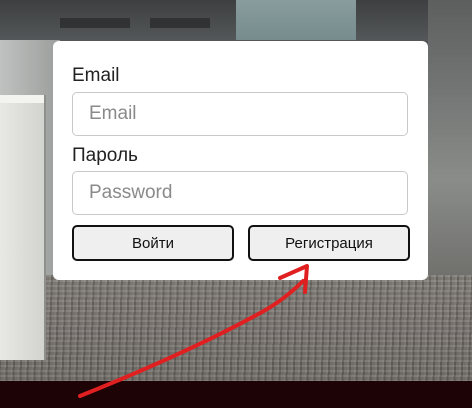  What do you see at coordinates (105, 155) in the screenshot?
I see `password-label: Пароль` at bounding box center [105, 155].